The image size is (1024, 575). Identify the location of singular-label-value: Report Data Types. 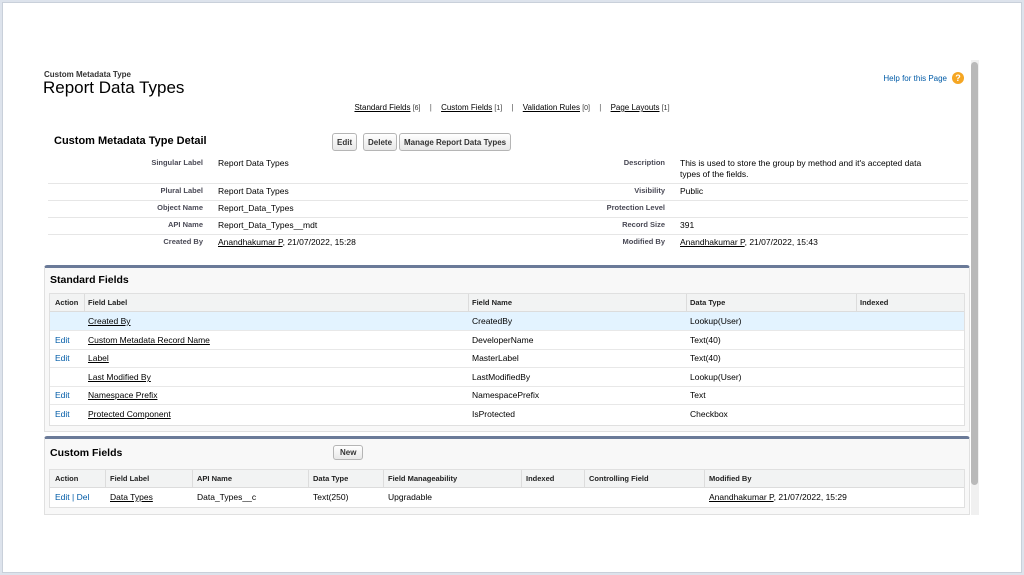
(253, 163).